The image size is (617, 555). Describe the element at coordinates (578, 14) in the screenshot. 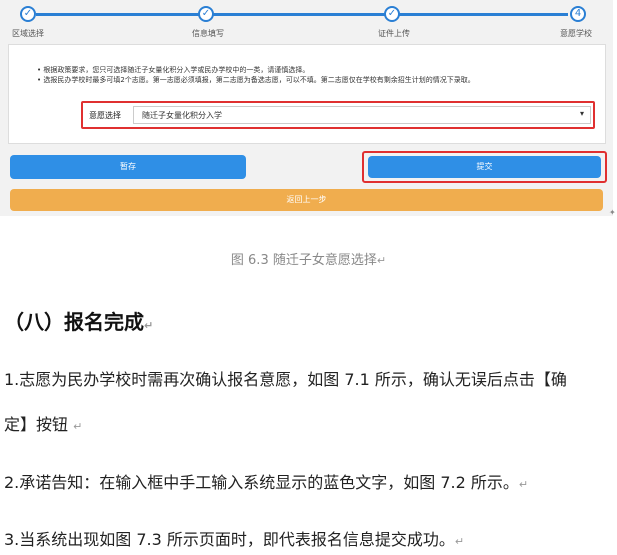

I see `step-number-badge: 4` at that location.